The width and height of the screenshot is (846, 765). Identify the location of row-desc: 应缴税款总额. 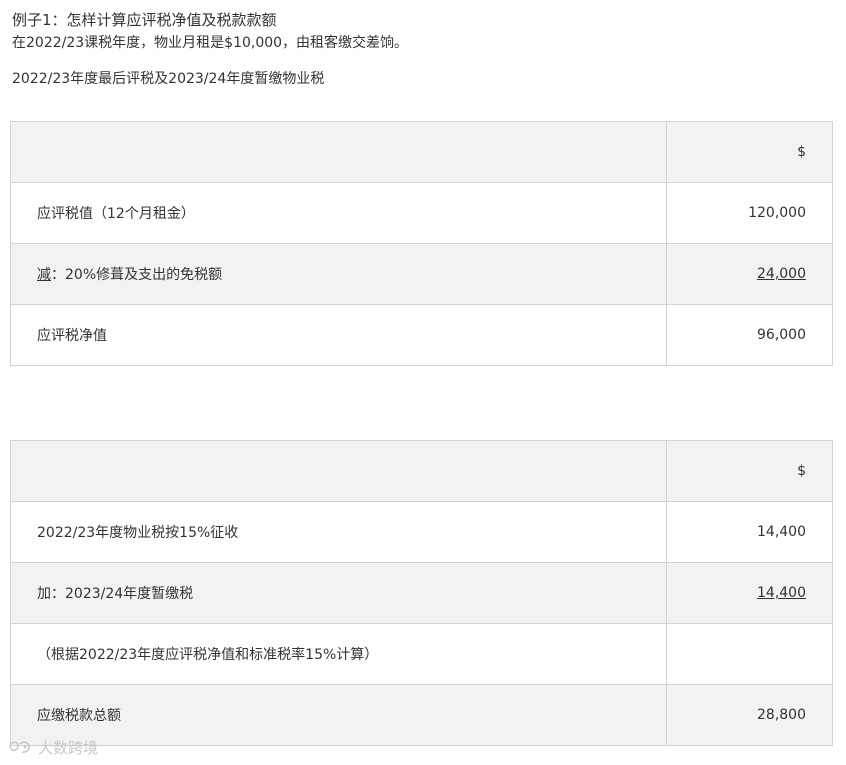
(338, 715).